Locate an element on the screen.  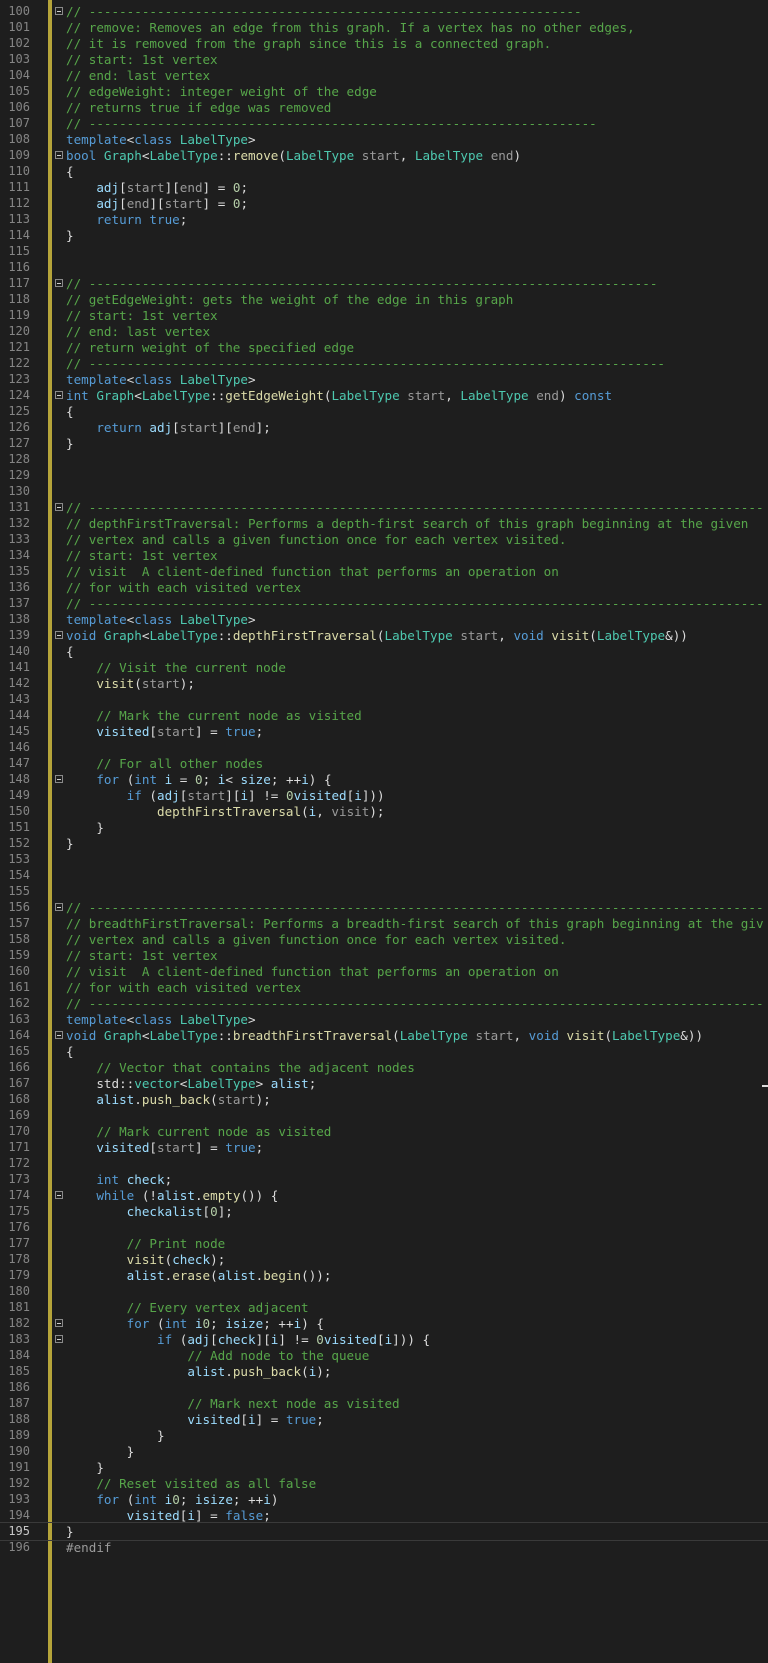
code-line: 191 } is located at coordinates (384, 1467).